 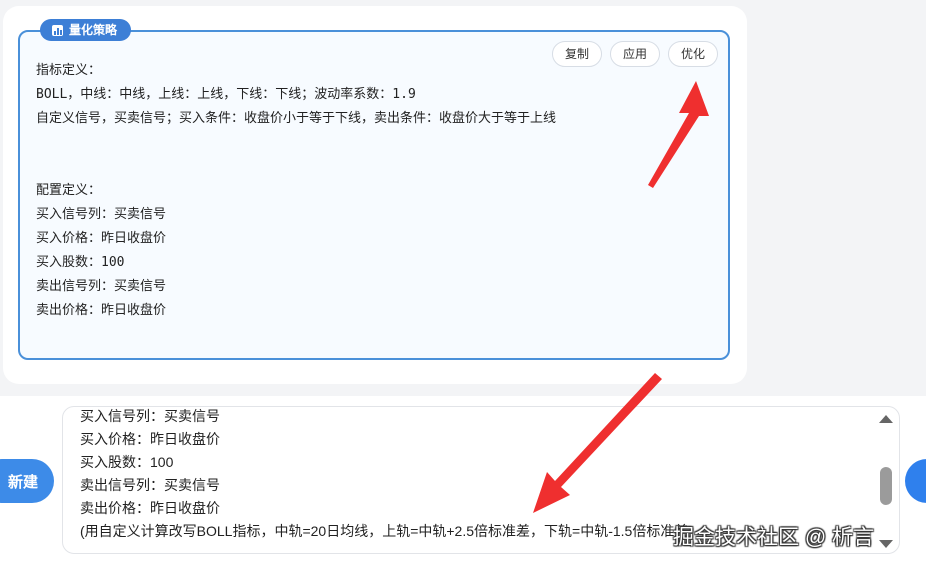 I want to click on new-chat-button: 新建, so click(x=27, y=481).